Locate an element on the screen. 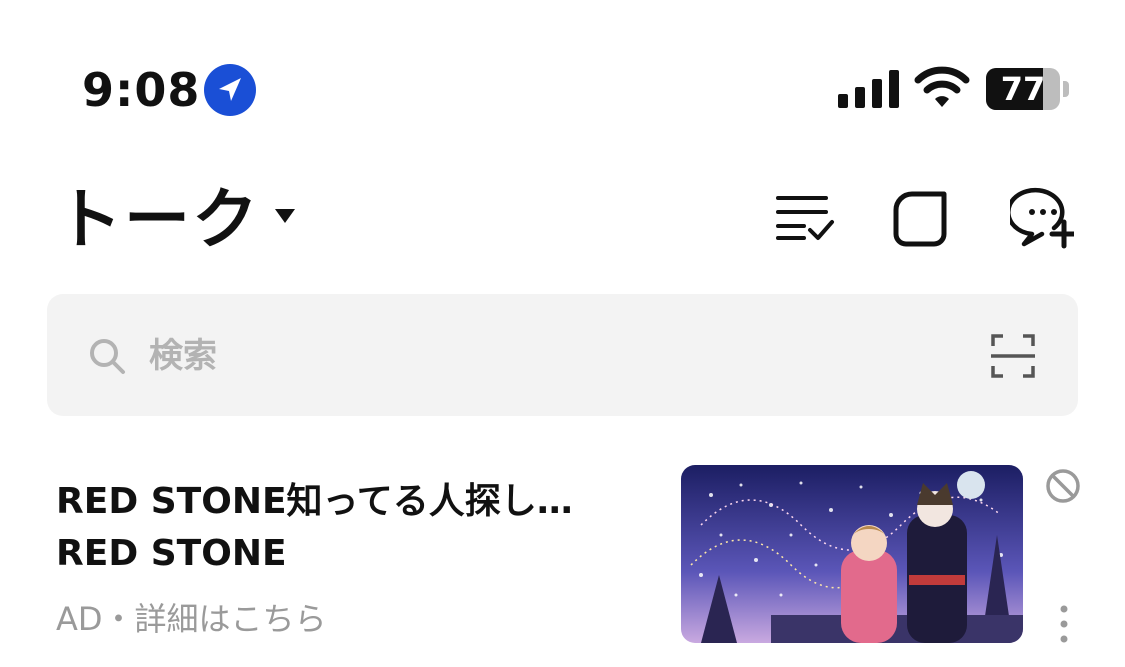  wifi-icon is located at coordinates (942, 86).